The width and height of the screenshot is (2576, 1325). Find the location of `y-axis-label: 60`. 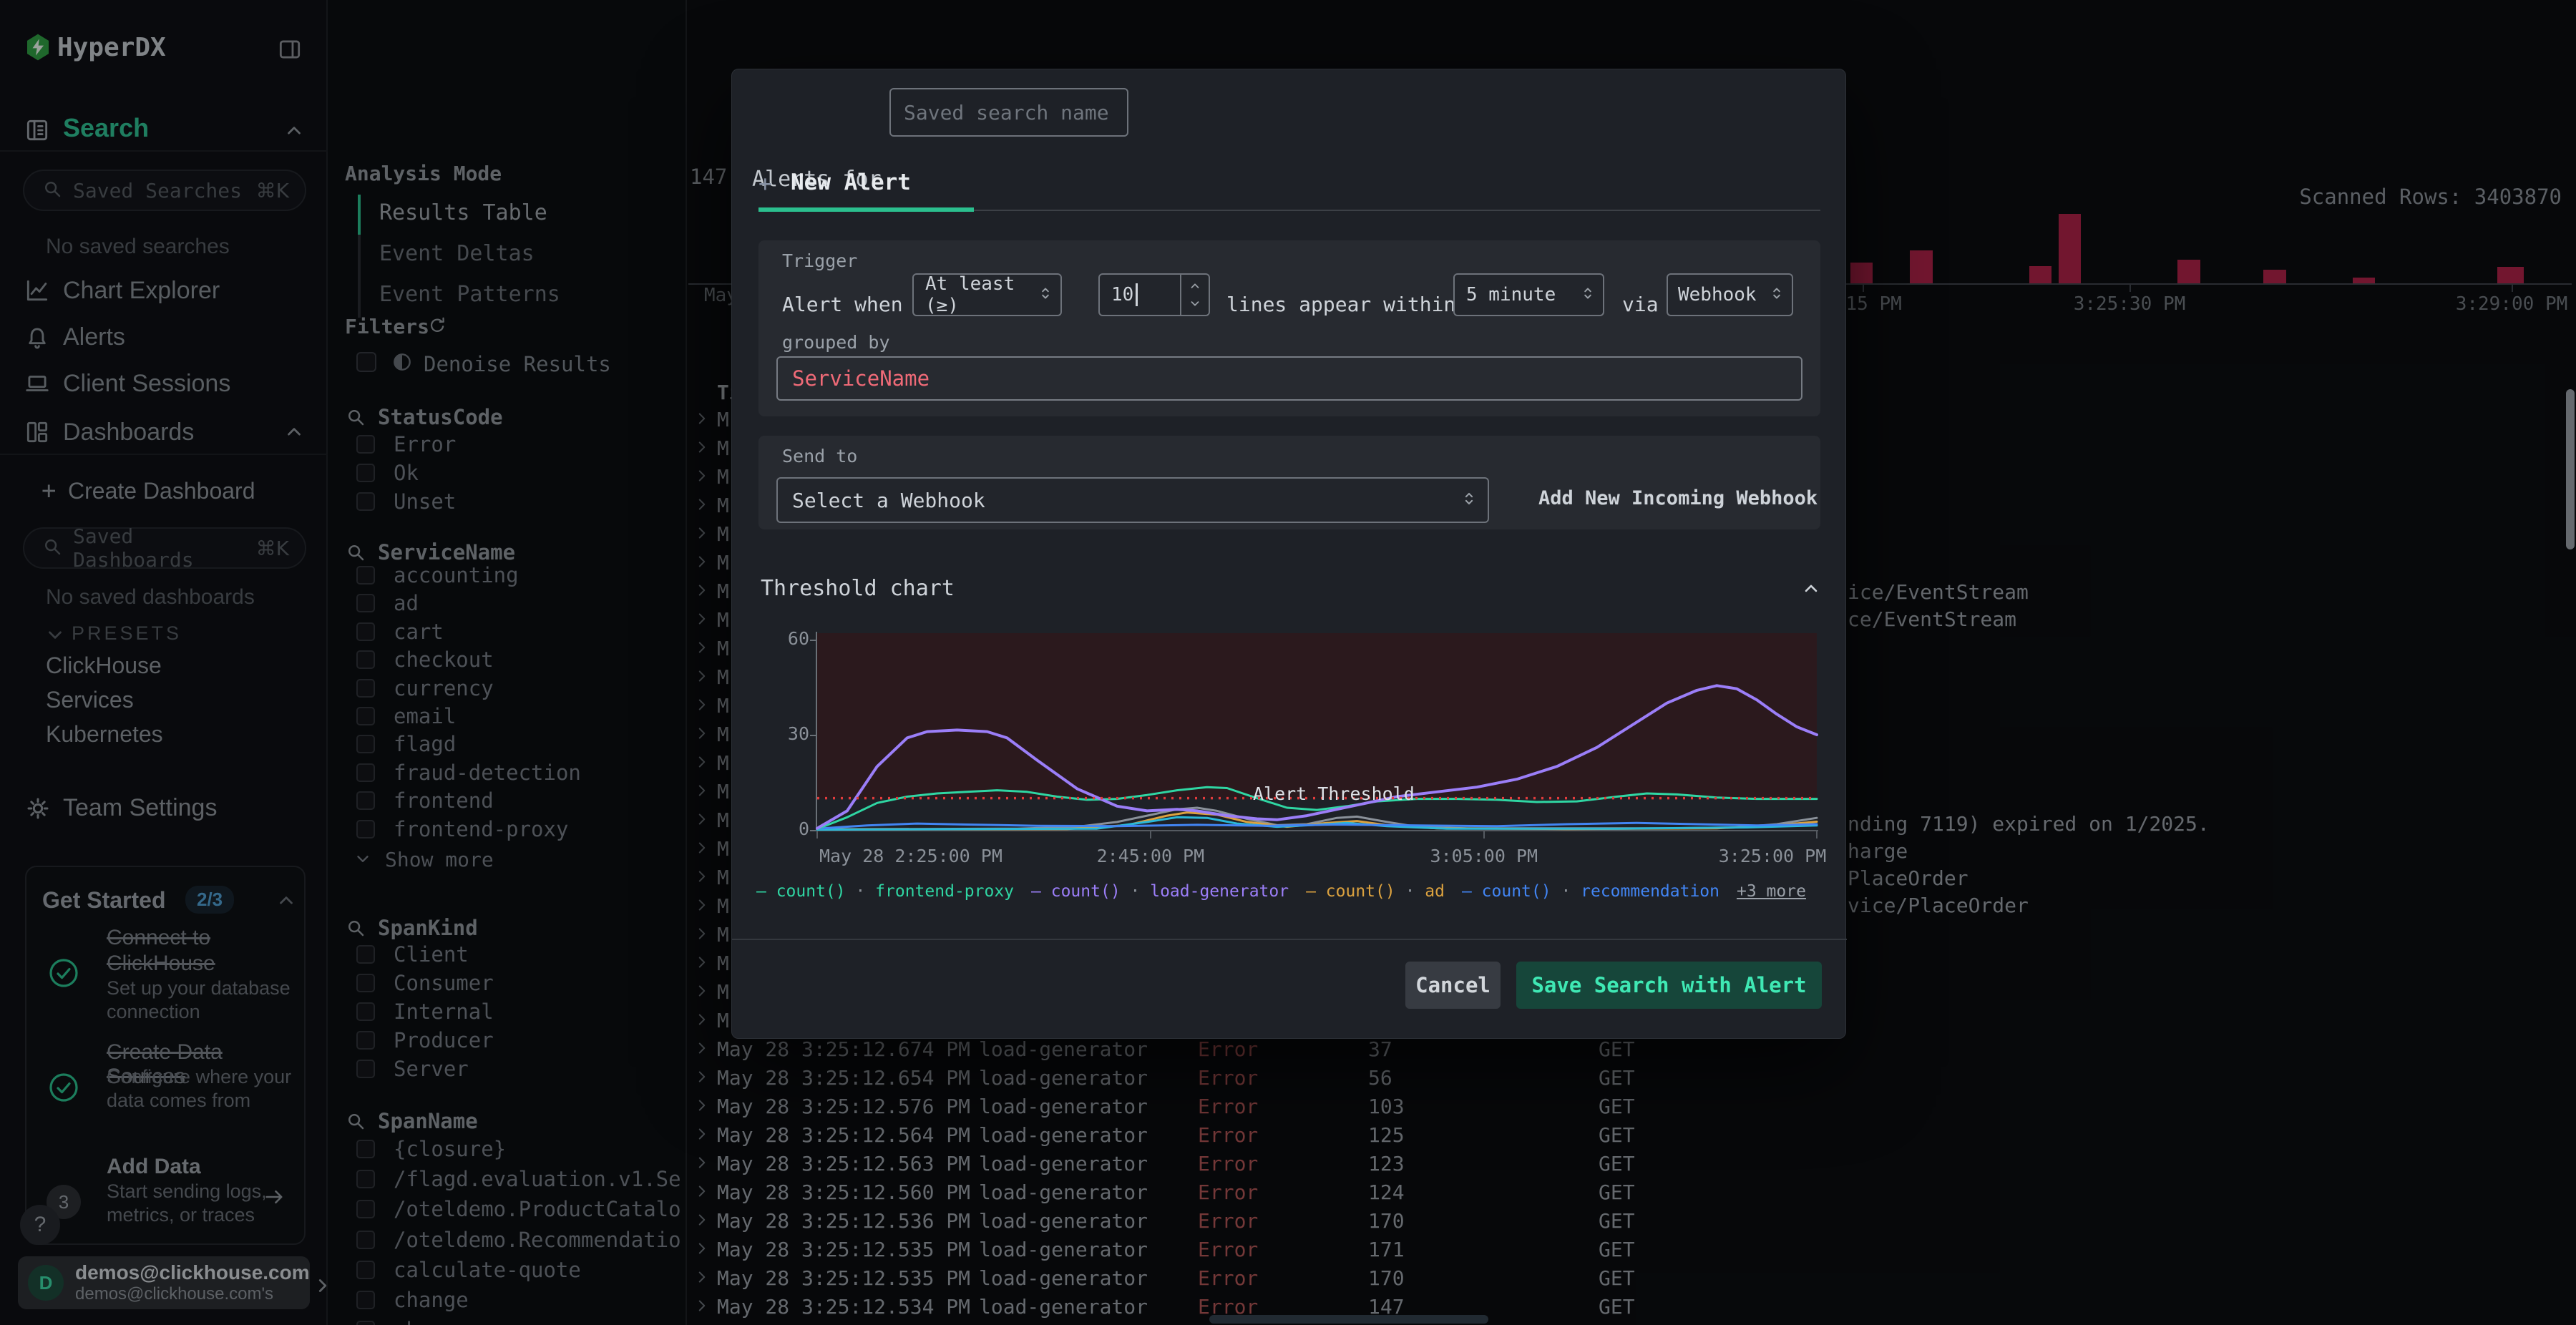

y-axis-label: 60 is located at coordinates (798, 639).